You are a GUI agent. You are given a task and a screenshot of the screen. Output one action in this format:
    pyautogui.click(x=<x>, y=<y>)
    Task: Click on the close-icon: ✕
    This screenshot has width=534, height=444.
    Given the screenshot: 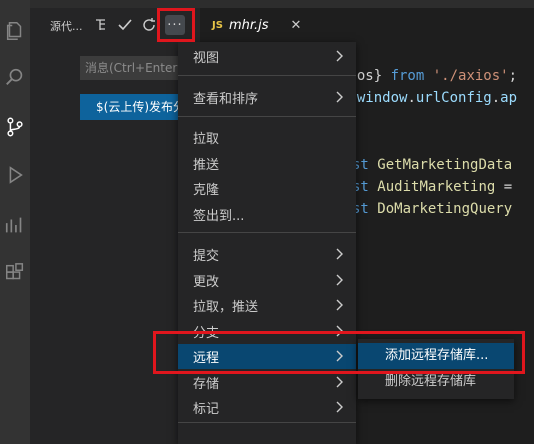 What is the action you would take?
    pyautogui.click(x=296, y=25)
    